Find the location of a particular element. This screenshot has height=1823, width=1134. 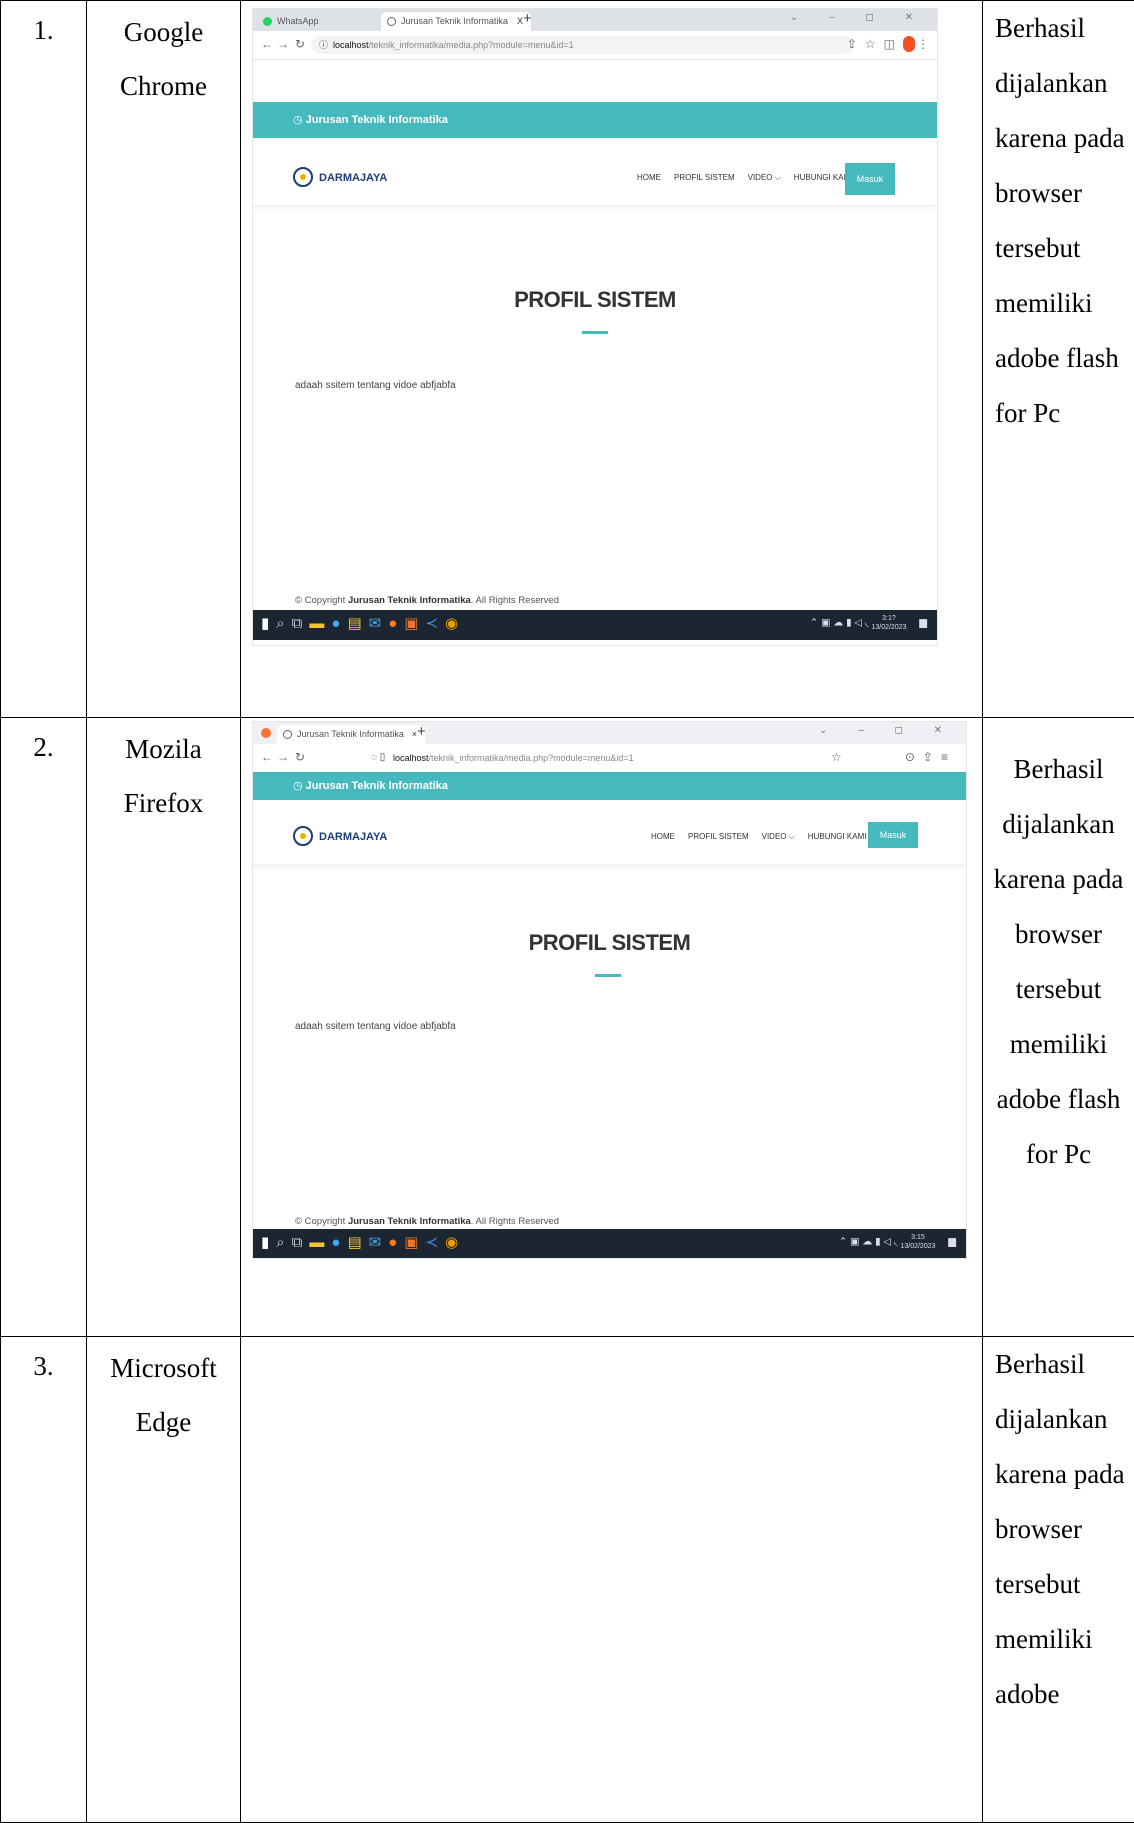

star-icon: ☆ is located at coordinates (836, 757).